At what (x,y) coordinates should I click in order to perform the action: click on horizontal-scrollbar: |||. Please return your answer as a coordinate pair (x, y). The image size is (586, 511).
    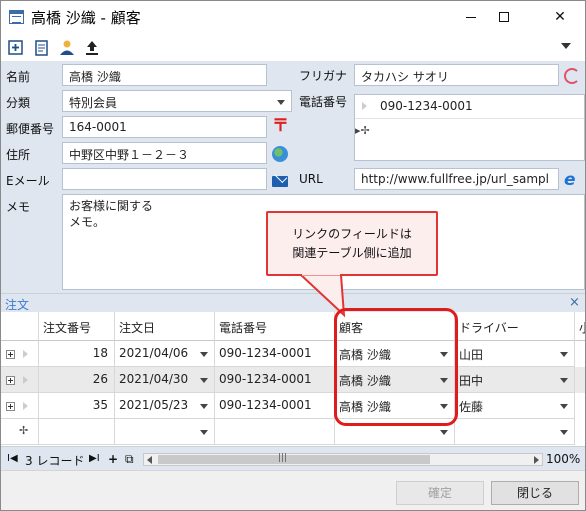
    Looking at the image, I should click on (343, 459).